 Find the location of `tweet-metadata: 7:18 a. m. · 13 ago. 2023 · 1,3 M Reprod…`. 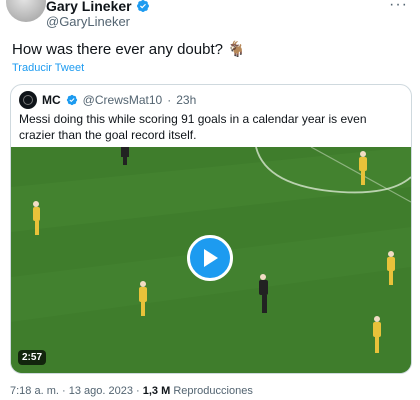

tweet-metadata: 7:18 a. m. · 13 ago. 2023 · 1,3 M Reprod… is located at coordinates (131, 391).